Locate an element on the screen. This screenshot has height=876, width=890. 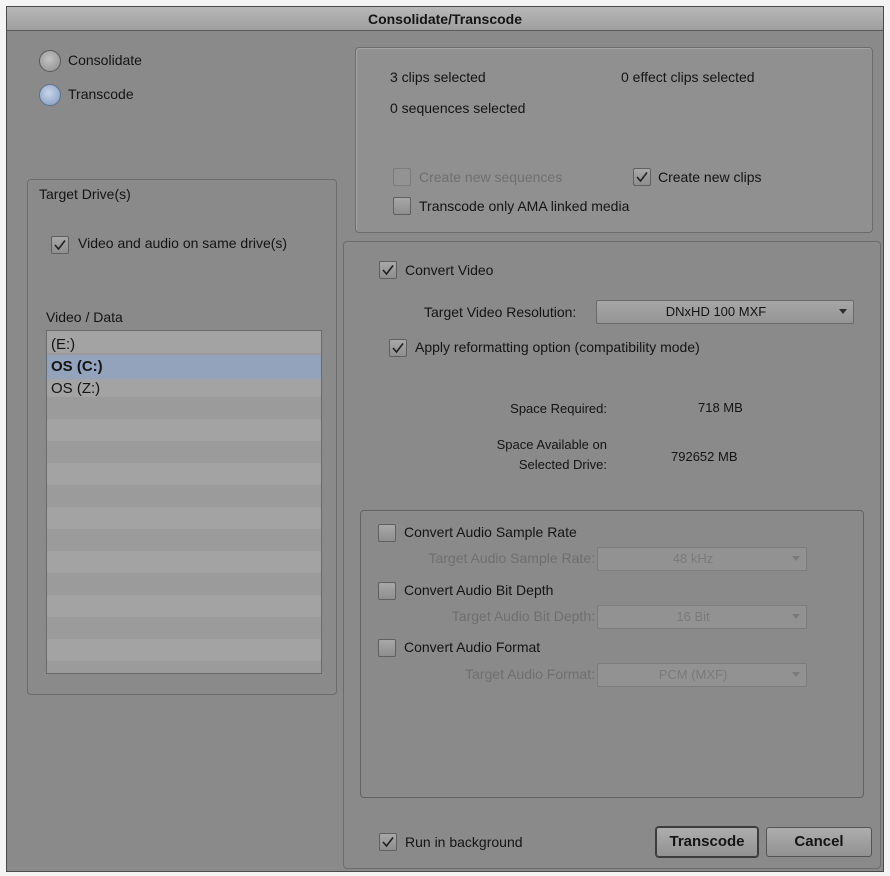
create-clips-label: Create new clips is located at coordinates (710, 177).